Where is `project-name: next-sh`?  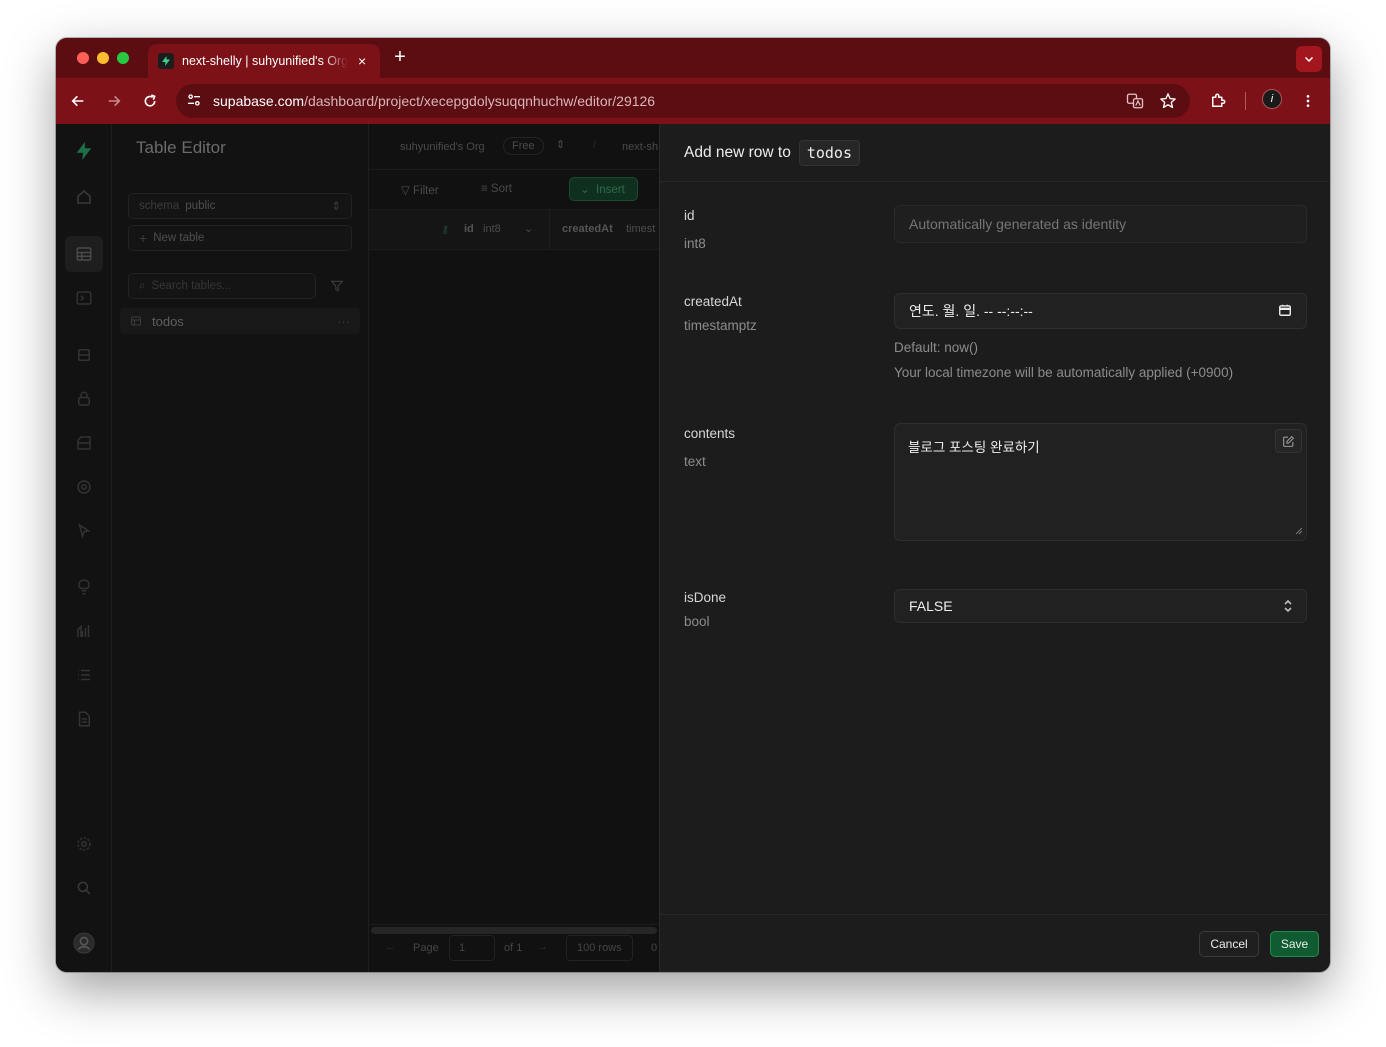 project-name: next-sh is located at coordinates (640, 147).